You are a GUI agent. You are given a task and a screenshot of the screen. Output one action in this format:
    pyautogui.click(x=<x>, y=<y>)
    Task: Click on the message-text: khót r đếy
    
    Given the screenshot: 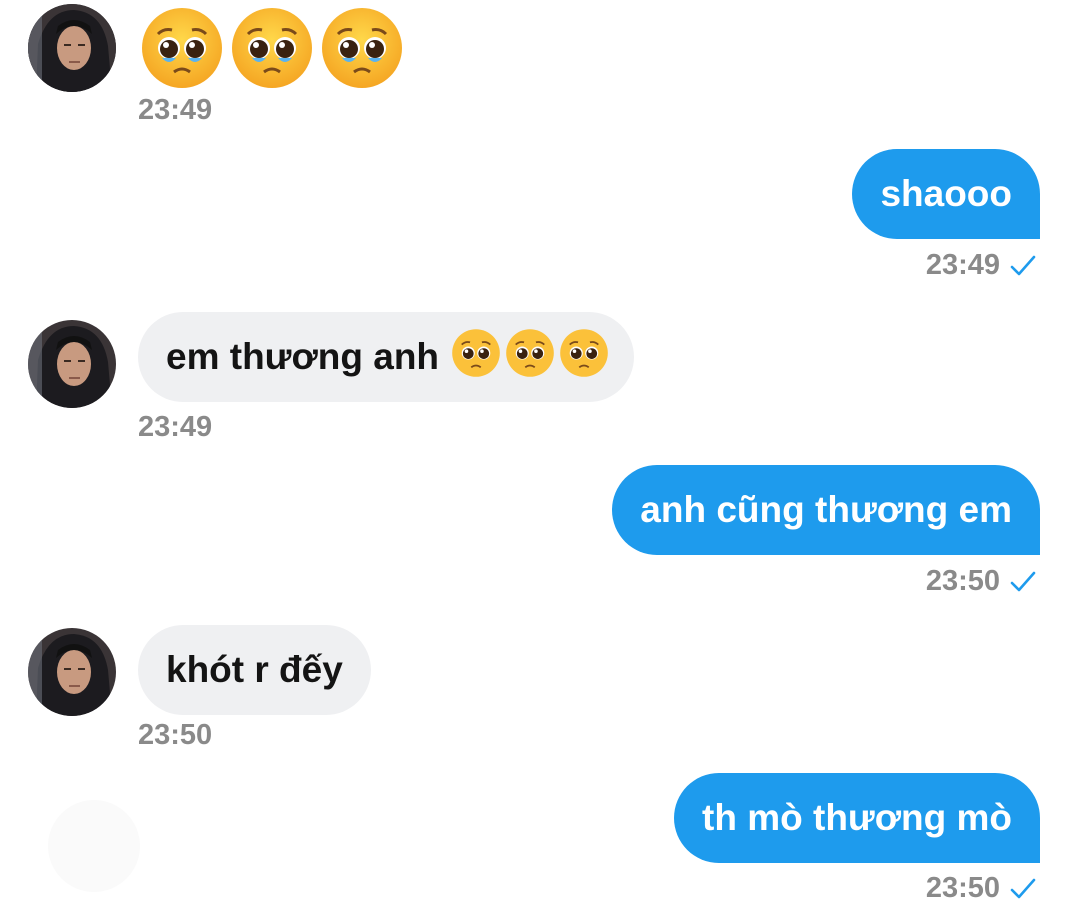 What is the action you would take?
    pyautogui.click(x=254, y=669)
    